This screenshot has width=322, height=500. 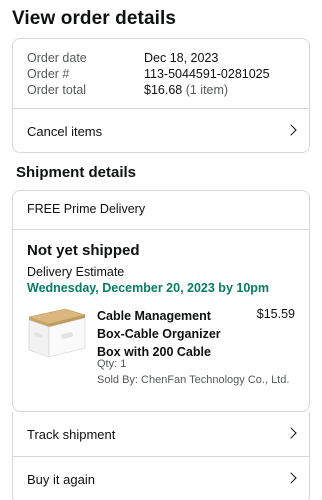 What do you see at coordinates (181, 58) in the screenshot?
I see `order-date-value: Dec 18, 2023` at bounding box center [181, 58].